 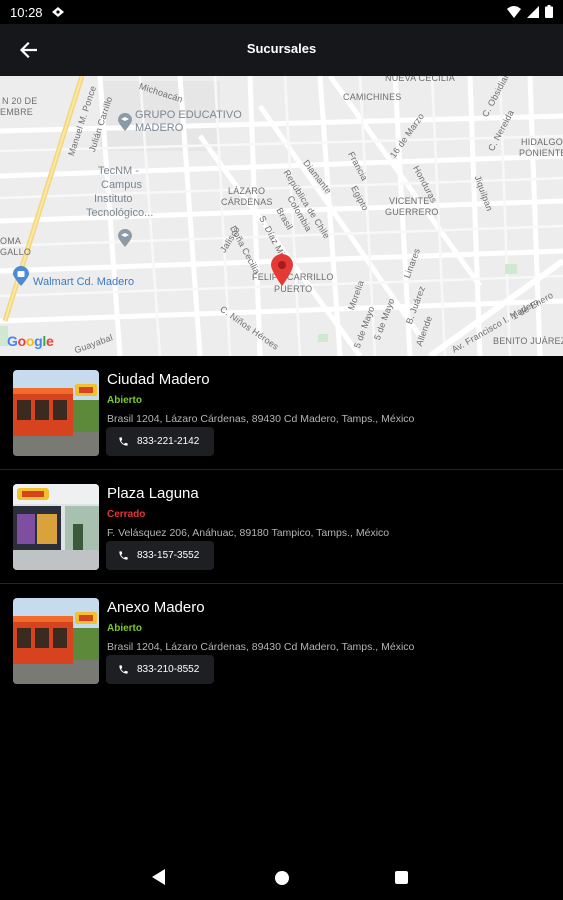 What do you see at coordinates (533, 14) in the screenshot?
I see `signal-icon` at bounding box center [533, 14].